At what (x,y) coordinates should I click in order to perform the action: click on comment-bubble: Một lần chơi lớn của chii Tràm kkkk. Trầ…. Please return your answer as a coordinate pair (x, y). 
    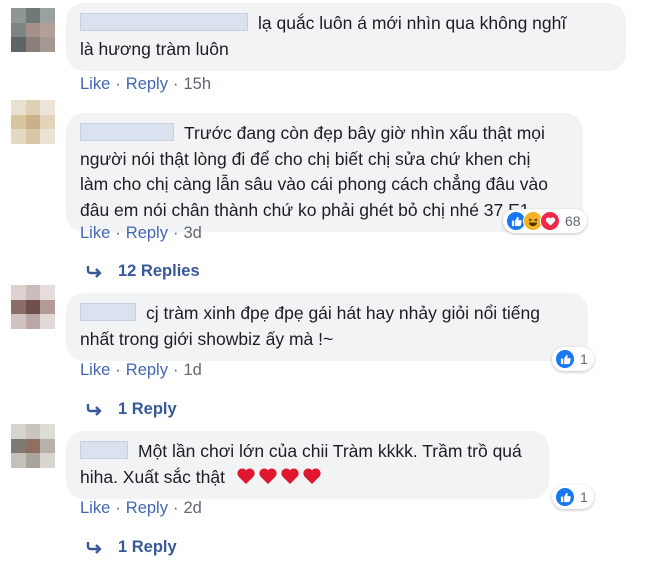
    Looking at the image, I should click on (307, 465).